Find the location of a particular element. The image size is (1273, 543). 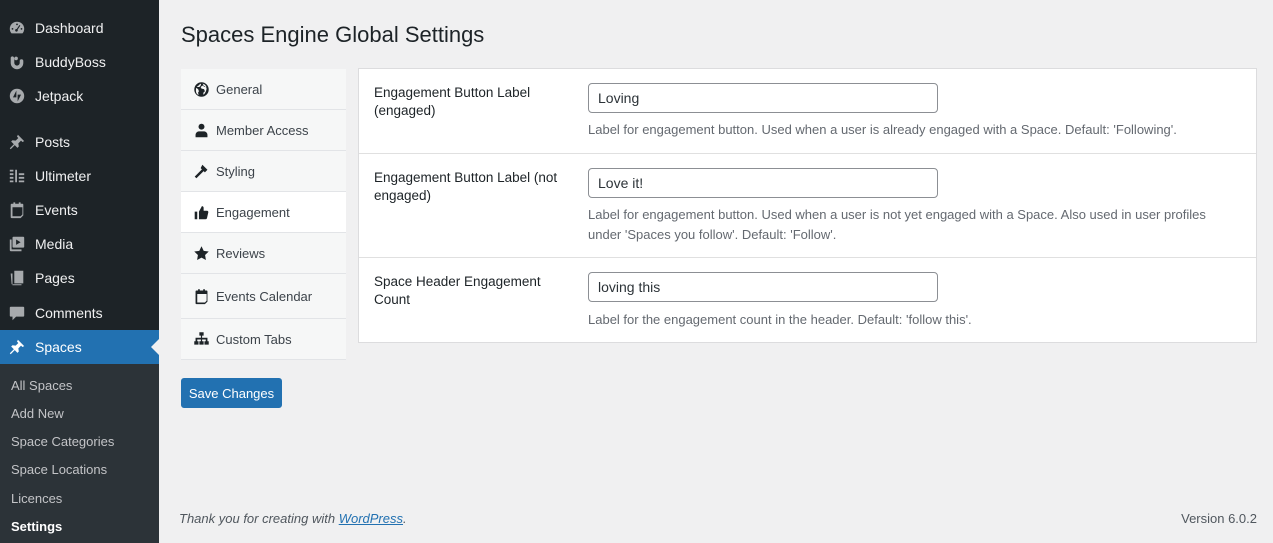

menu-item-dashboard: Dashboard is located at coordinates (79, 28).